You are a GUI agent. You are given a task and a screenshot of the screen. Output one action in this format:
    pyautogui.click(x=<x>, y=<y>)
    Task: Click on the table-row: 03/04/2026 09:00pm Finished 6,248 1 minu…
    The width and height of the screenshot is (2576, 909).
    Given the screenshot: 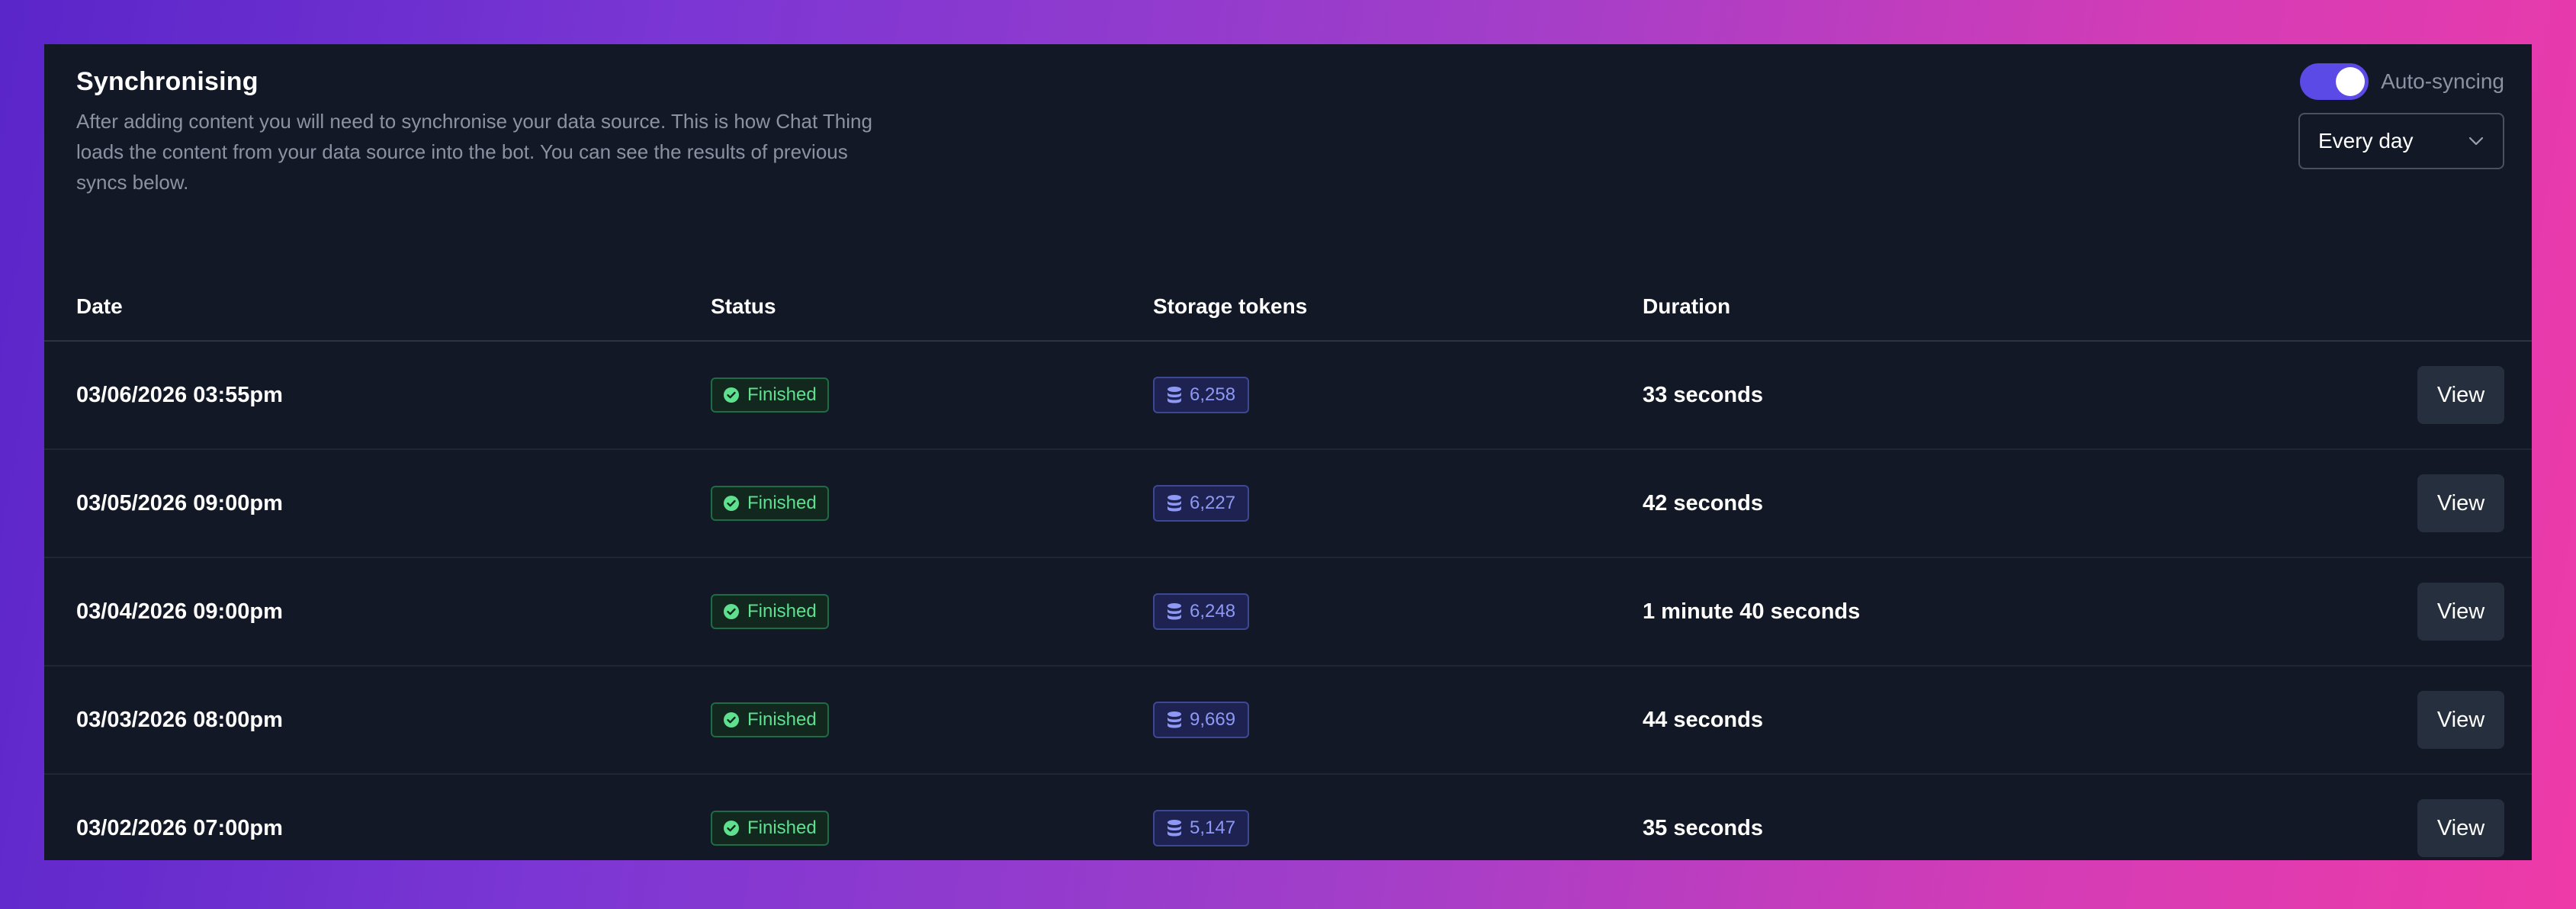 What is the action you would take?
    pyautogui.click(x=1288, y=611)
    